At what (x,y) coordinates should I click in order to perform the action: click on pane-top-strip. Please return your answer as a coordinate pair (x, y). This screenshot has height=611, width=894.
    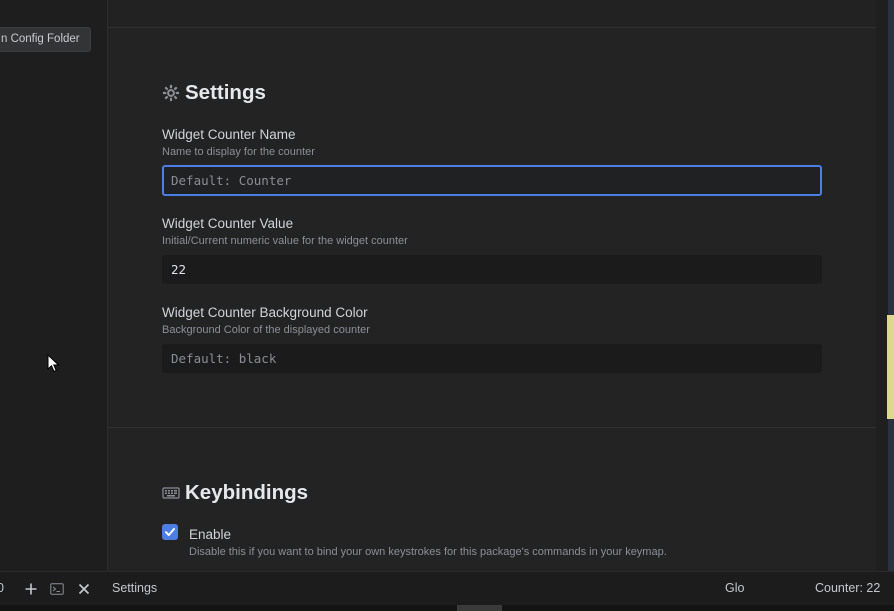
    Looking at the image, I should click on (492, 14).